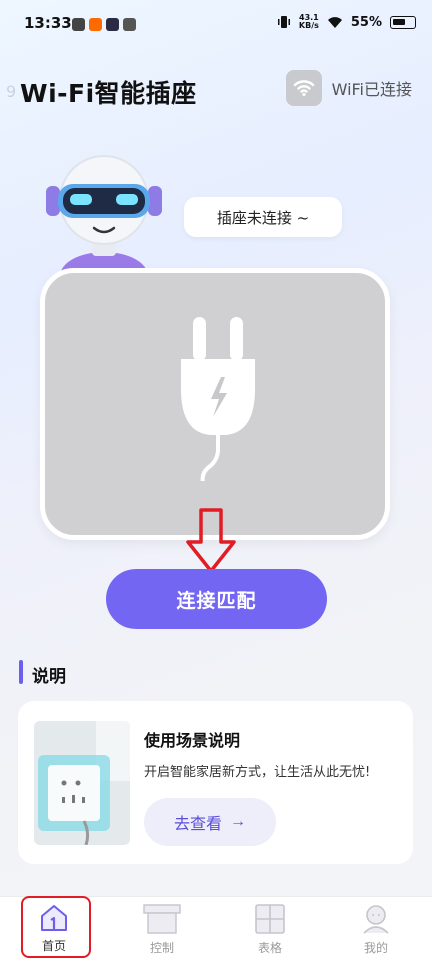  Describe the element at coordinates (269, 948) in the screenshot. I see `tab-label: 表格` at that location.